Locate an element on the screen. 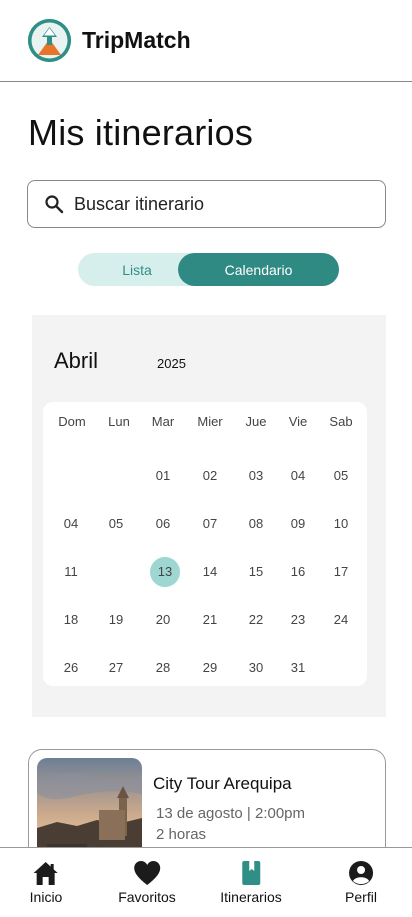 This screenshot has height=917, width=412. calendar-day: 18 is located at coordinates (71, 619).